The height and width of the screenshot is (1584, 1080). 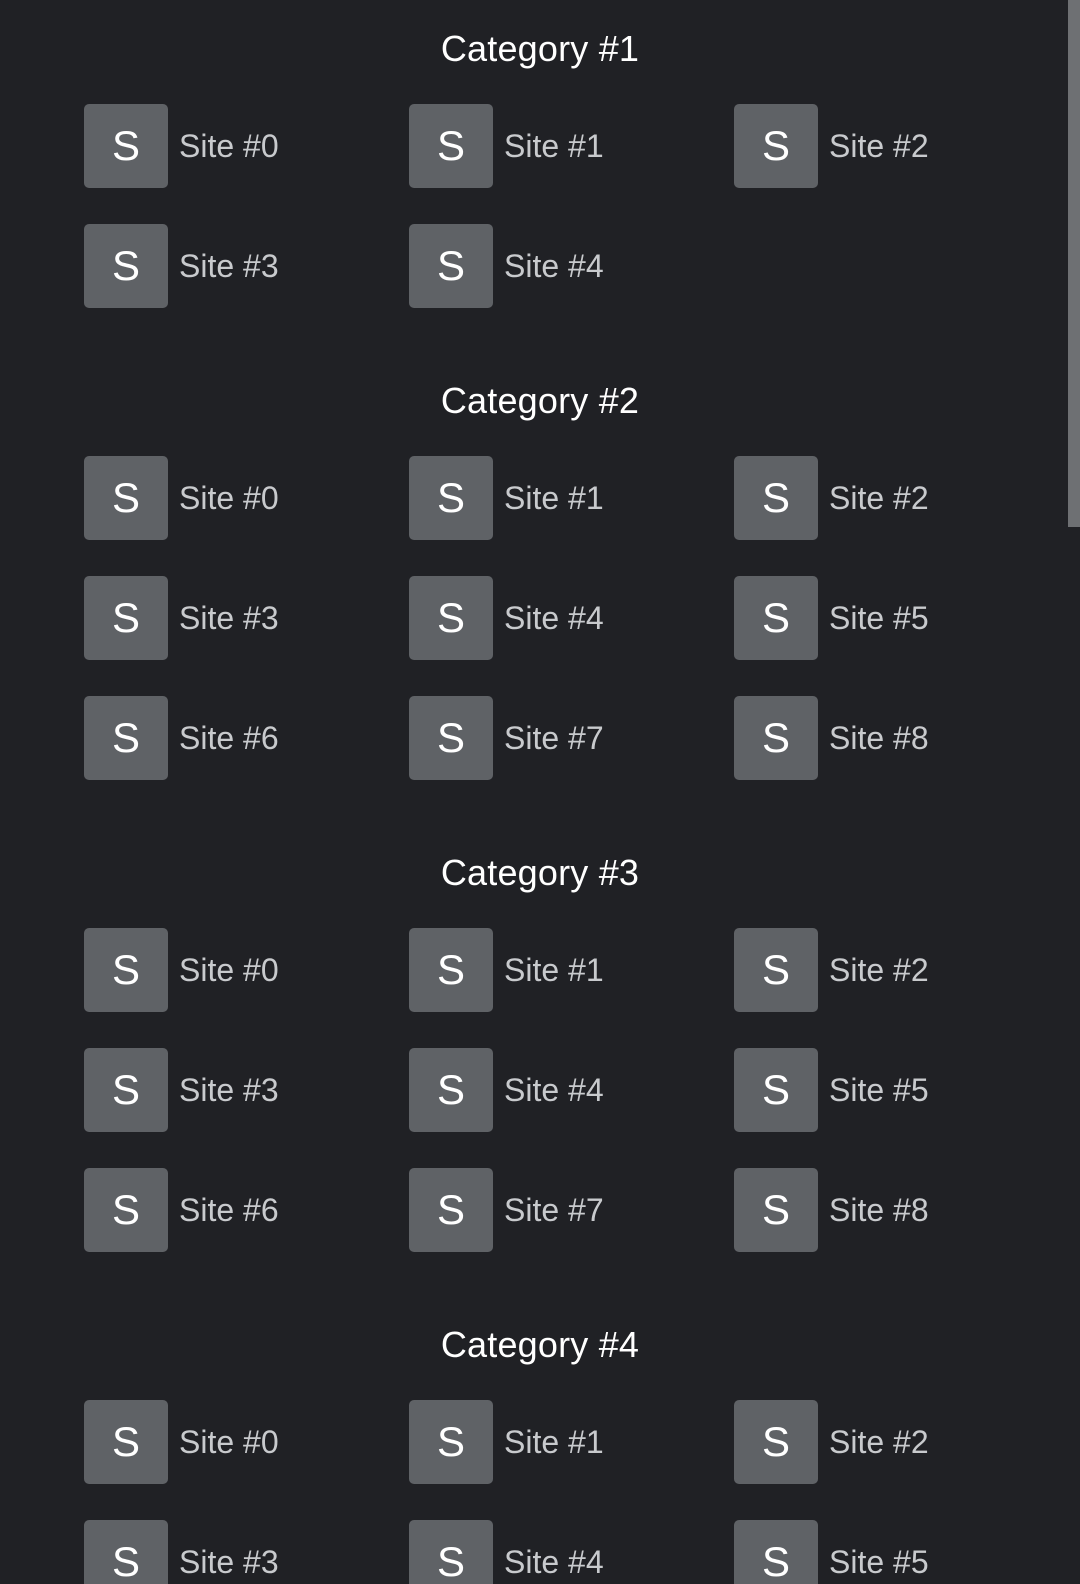 What do you see at coordinates (540, 1344) in the screenshot?
I see `category-title: Category #4` at bounding box center [540, 1344].